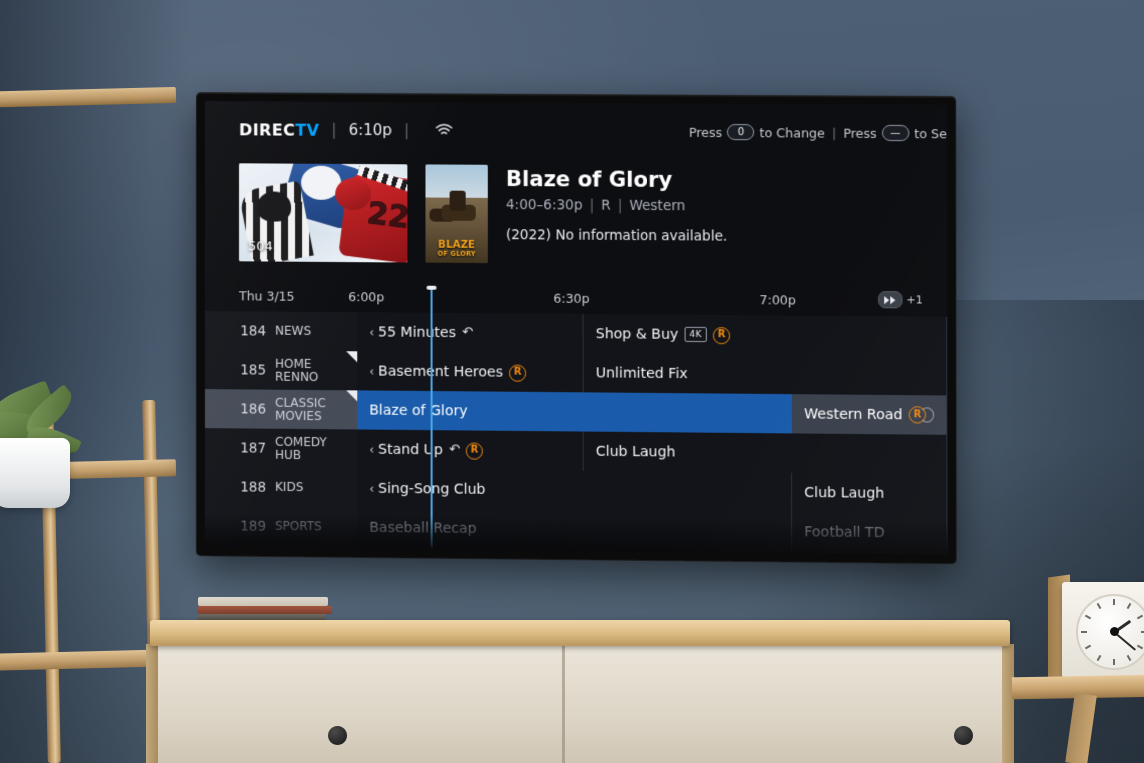  I want to click on channel-cell-188: 188 KIDS, so click(281, 487).